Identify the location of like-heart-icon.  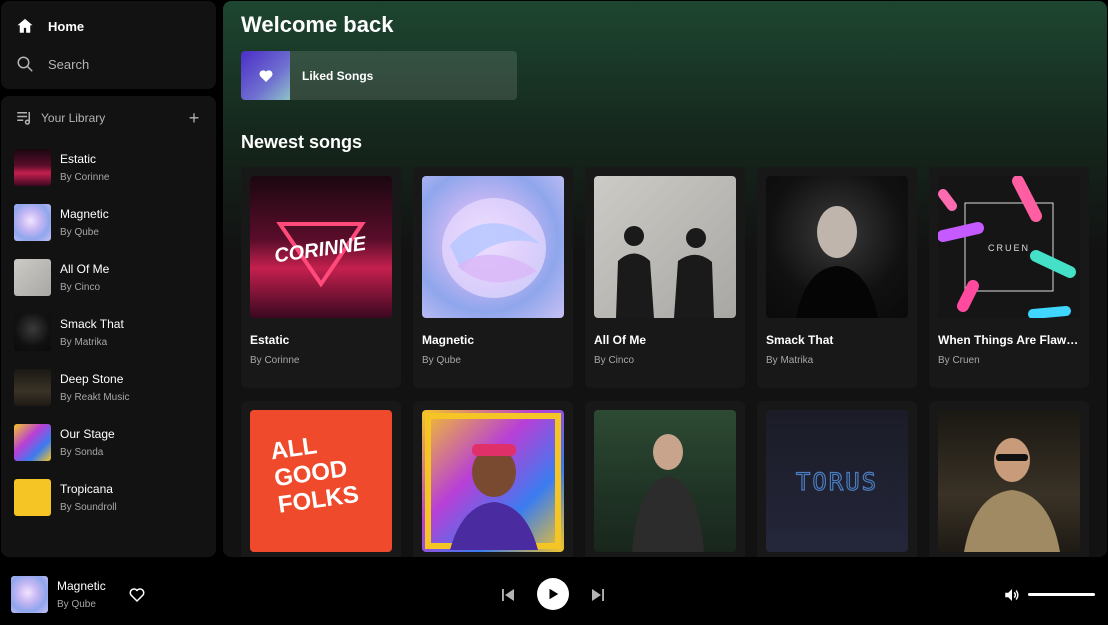
(137, 595).